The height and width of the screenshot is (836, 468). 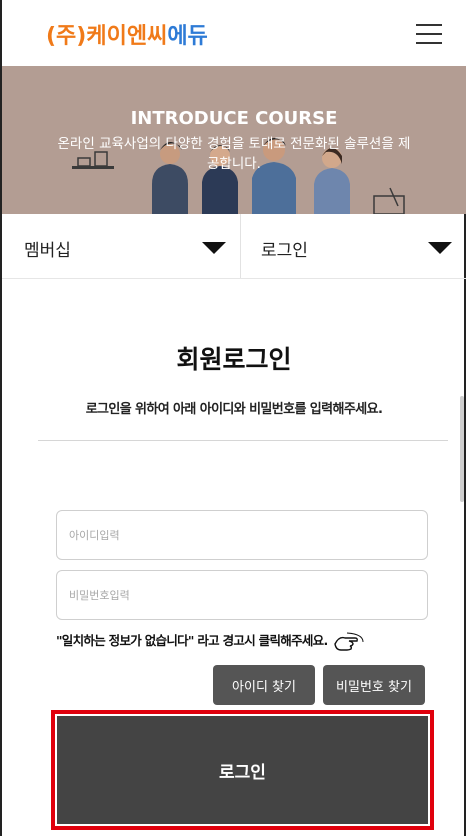 I want to click on page-title: 회원로그인, so click(x=234, y=359).